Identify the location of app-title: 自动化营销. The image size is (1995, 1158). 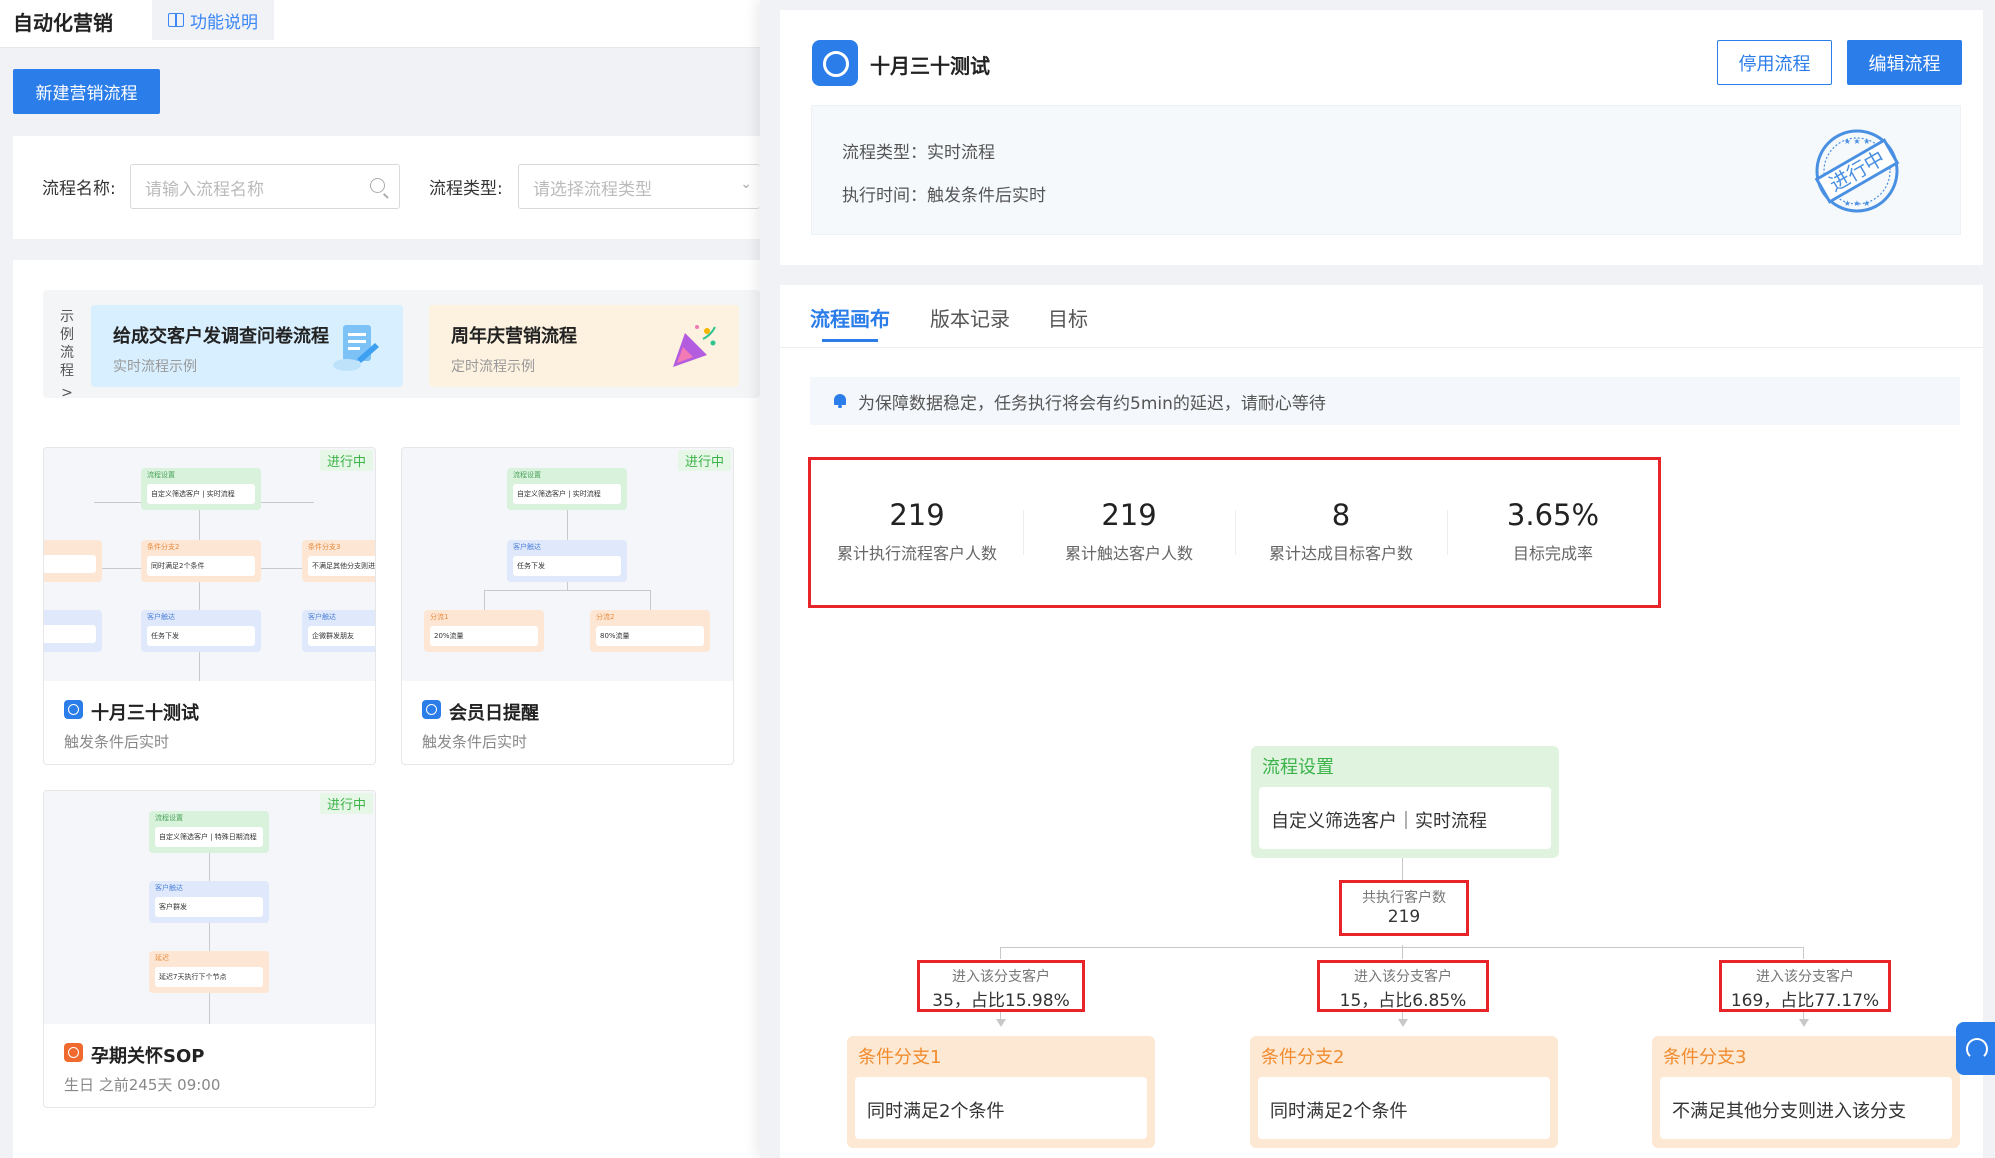
(63, 23).